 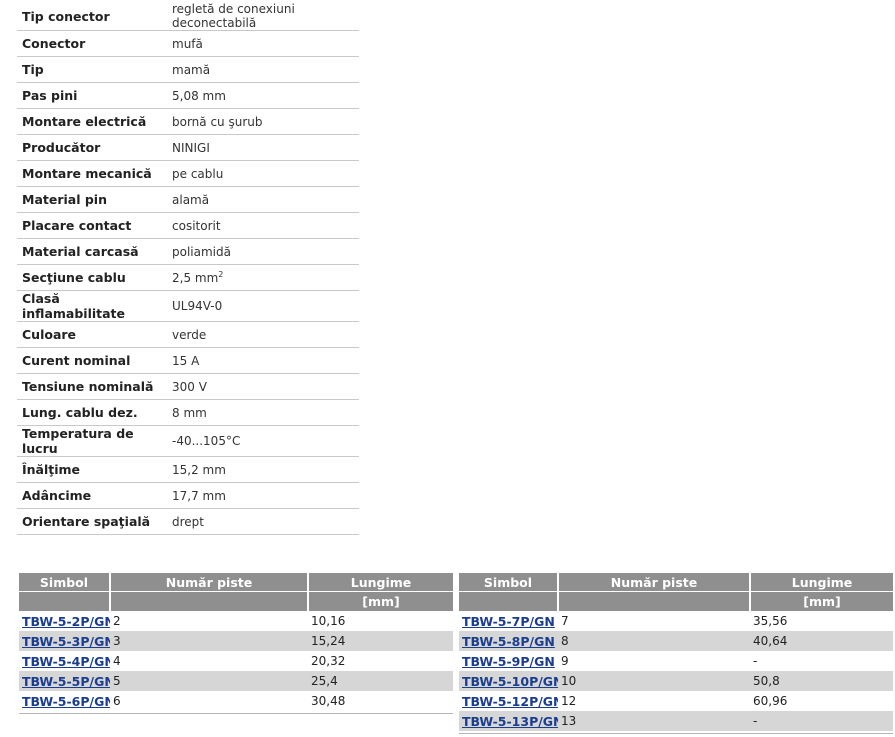 What do you see at coordinates (66, 681) in the screenshot?
I see `part-symbol-link: TBW-5-5P/GN` at bounding box center [66, 681].